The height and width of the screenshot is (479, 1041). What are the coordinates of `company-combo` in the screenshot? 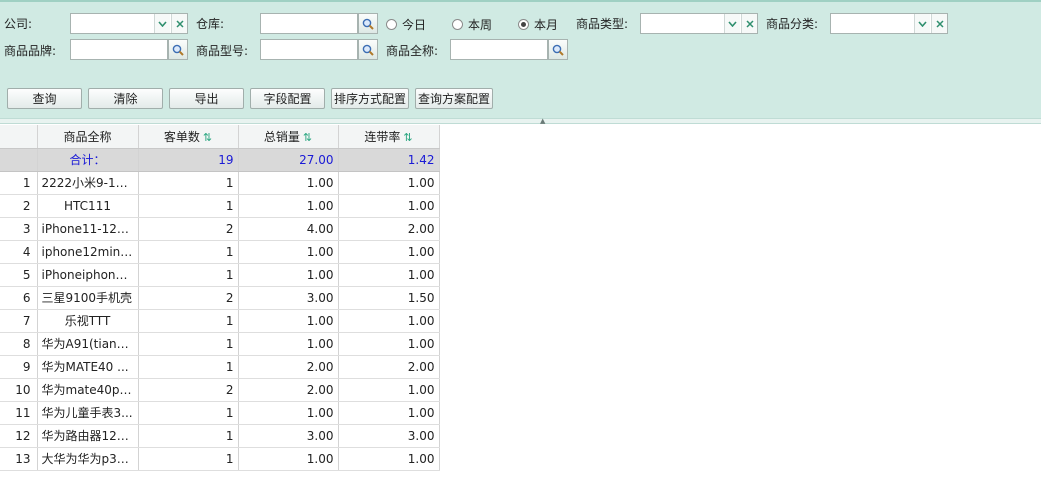 It's located at (129, 23).